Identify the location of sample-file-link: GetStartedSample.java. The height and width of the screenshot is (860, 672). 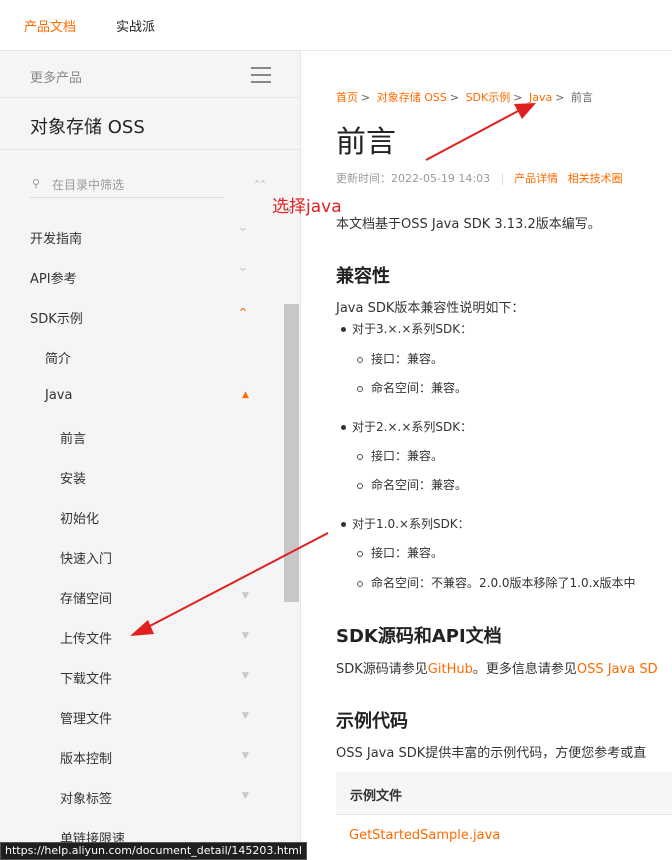
(424, 835).